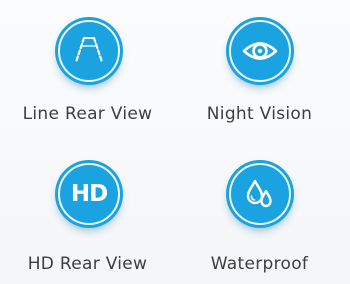 Image resolution: width=350 pixels, height=284 pixels. Describe the element at coordinates (259, 114) in the screenshot. I see `feature-label: Night Vision` at that location.